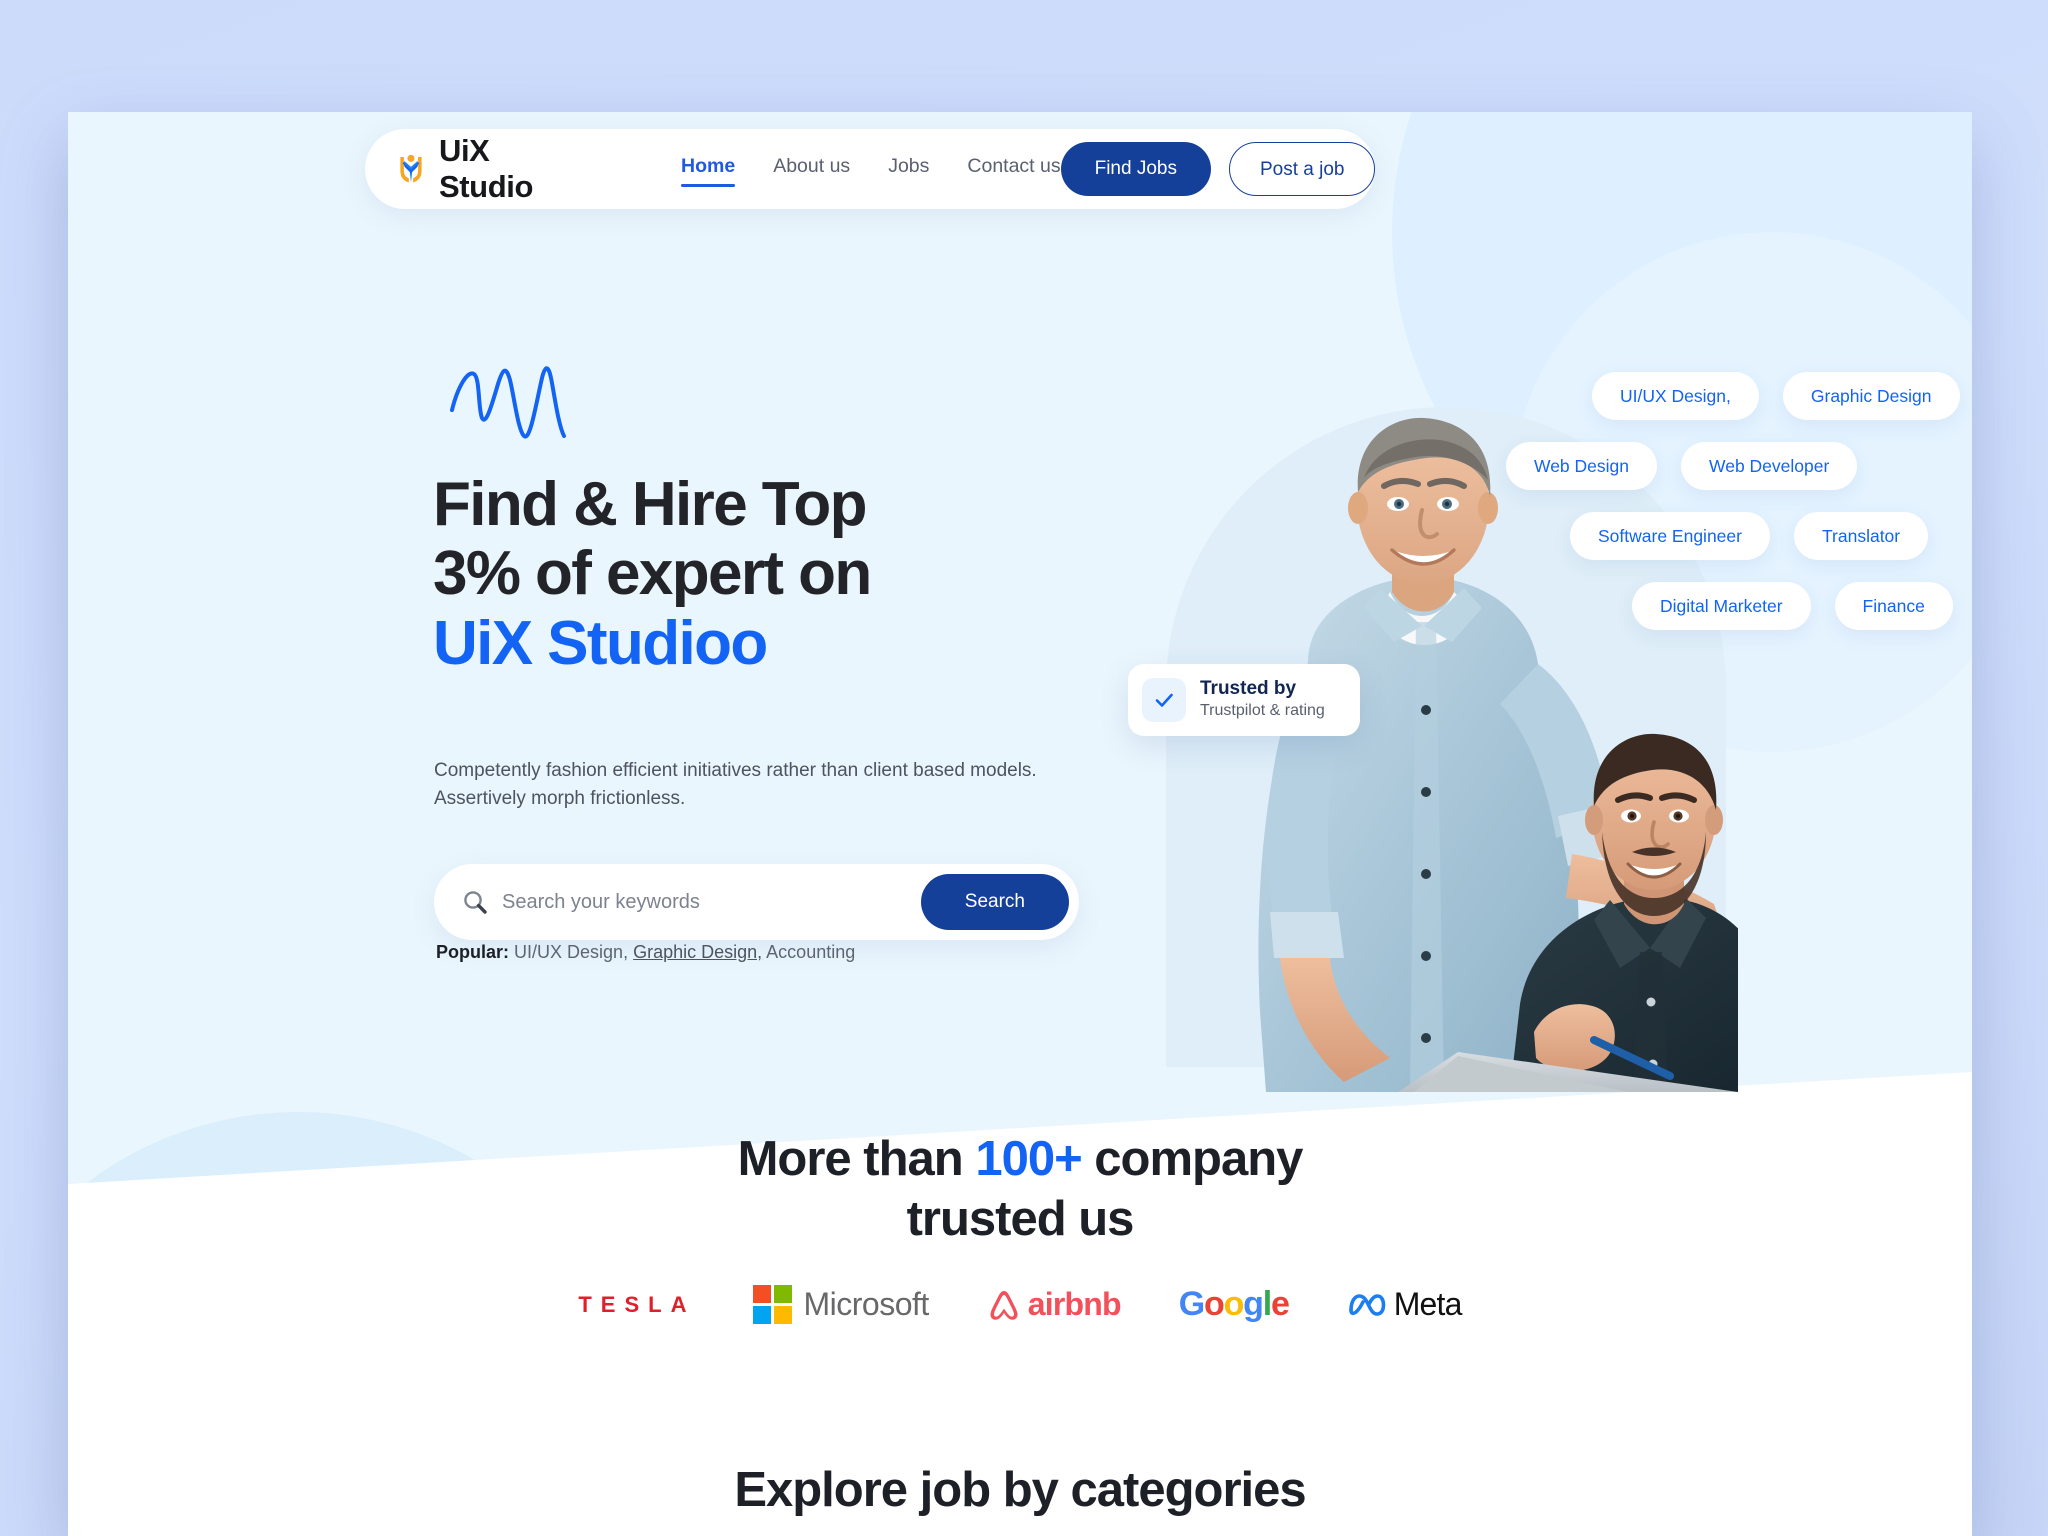  Describe the element at coordinates (1367, 1304) in the screenshot. I see `meta-infinity-icon` at that location.